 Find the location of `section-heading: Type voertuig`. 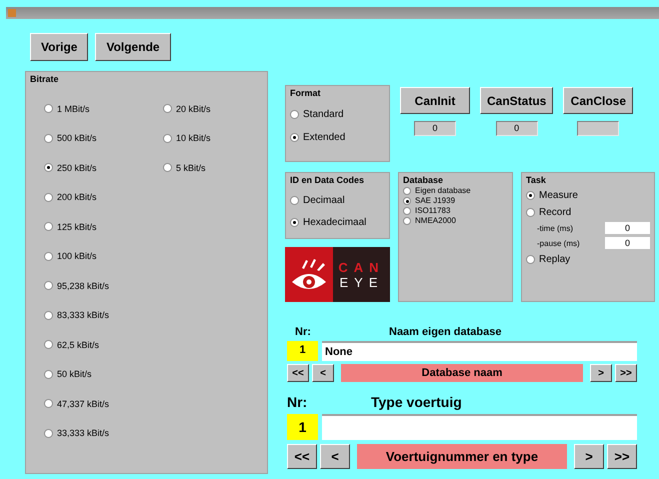

section-heading: Type voertuig is located at coordinates (416, 402).